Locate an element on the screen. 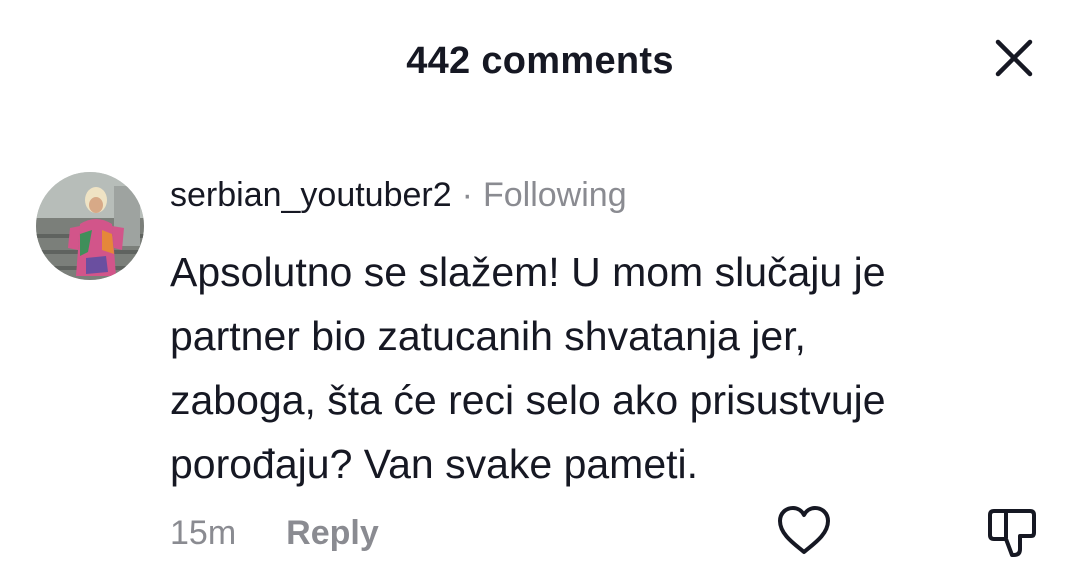  avatar is located at coordinates (90, 226).